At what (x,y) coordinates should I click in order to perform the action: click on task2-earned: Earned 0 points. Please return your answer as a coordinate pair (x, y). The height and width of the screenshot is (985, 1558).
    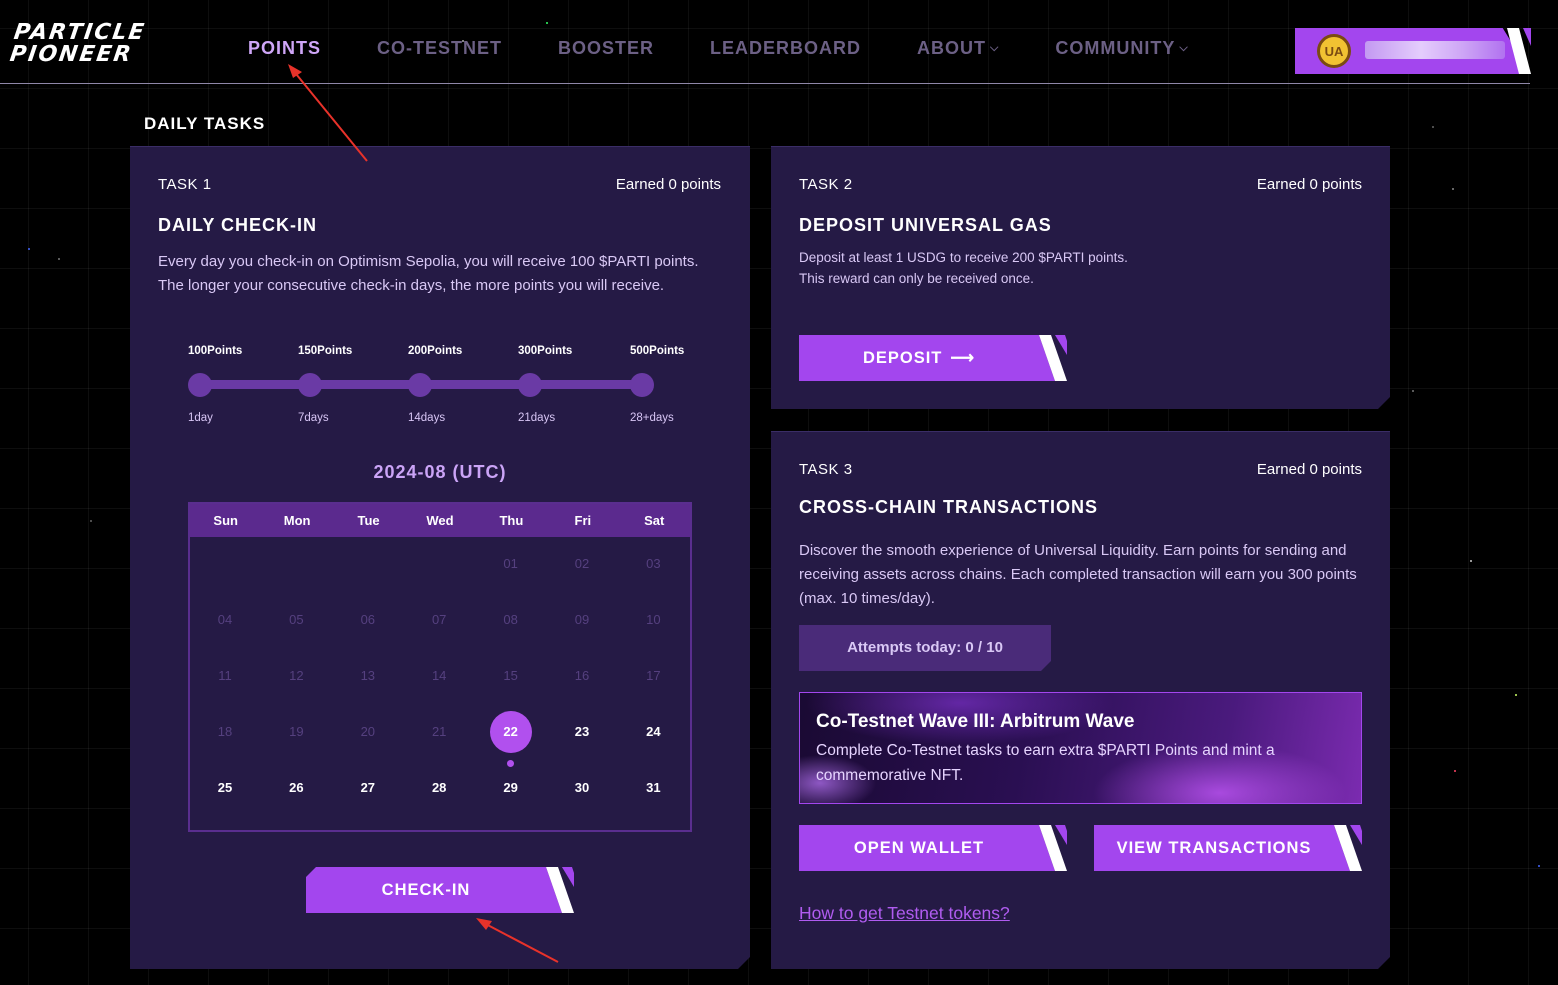
    Looking at the image, I should click on (1309, 184).